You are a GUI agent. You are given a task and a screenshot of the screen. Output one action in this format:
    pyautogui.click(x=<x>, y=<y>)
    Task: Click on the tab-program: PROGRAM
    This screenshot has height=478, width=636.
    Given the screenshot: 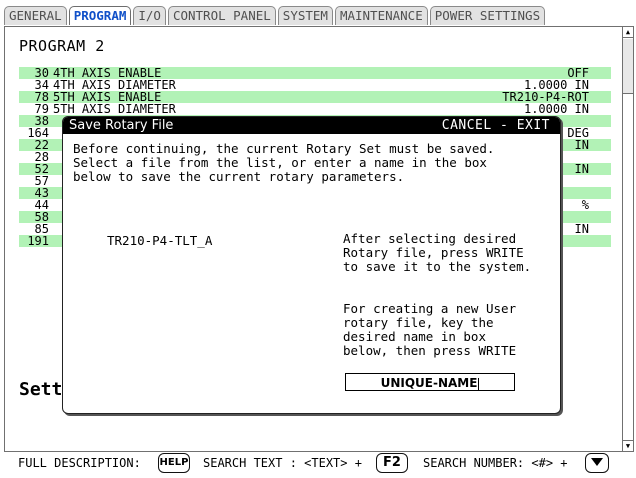 What is the action you would take?
    pyautogui.click(x=100, y=15)
    